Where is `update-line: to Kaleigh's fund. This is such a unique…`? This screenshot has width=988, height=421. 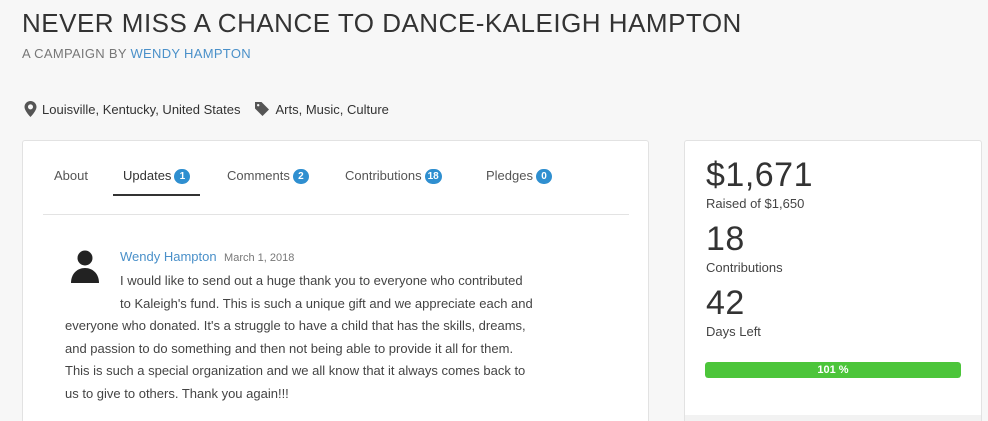
update-line: to Kaleigh's fund. This is such a unique… is located at coordinates (326, 303).